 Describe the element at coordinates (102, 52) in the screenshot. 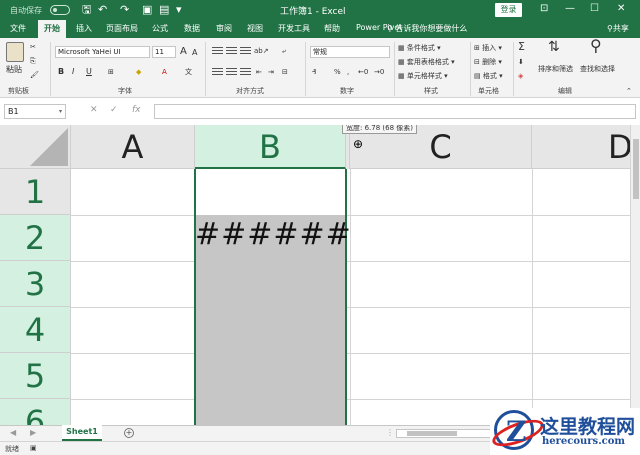

I see `font-name-dropdown: Microsoft YaHei UI` at that location.